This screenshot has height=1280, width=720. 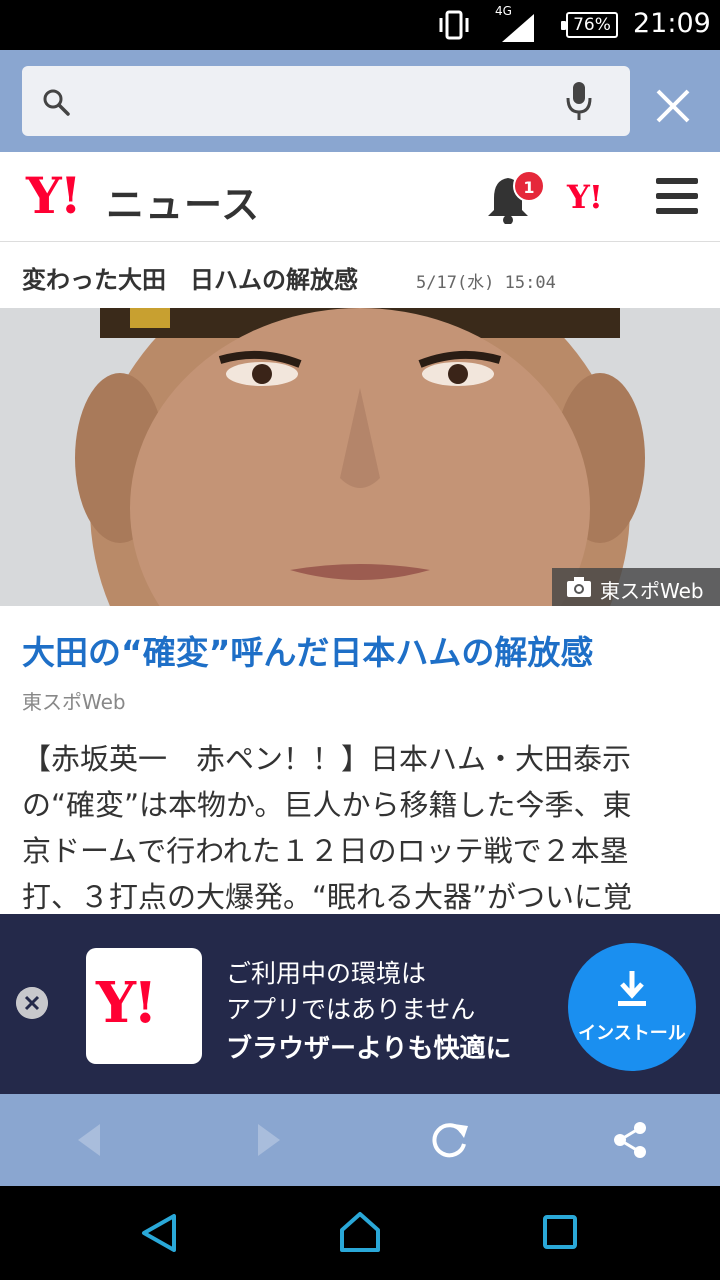 What do you see at coordinates (518, 28) in the screenshot?
I see `signal-icon` at bounding box center [518, 28].